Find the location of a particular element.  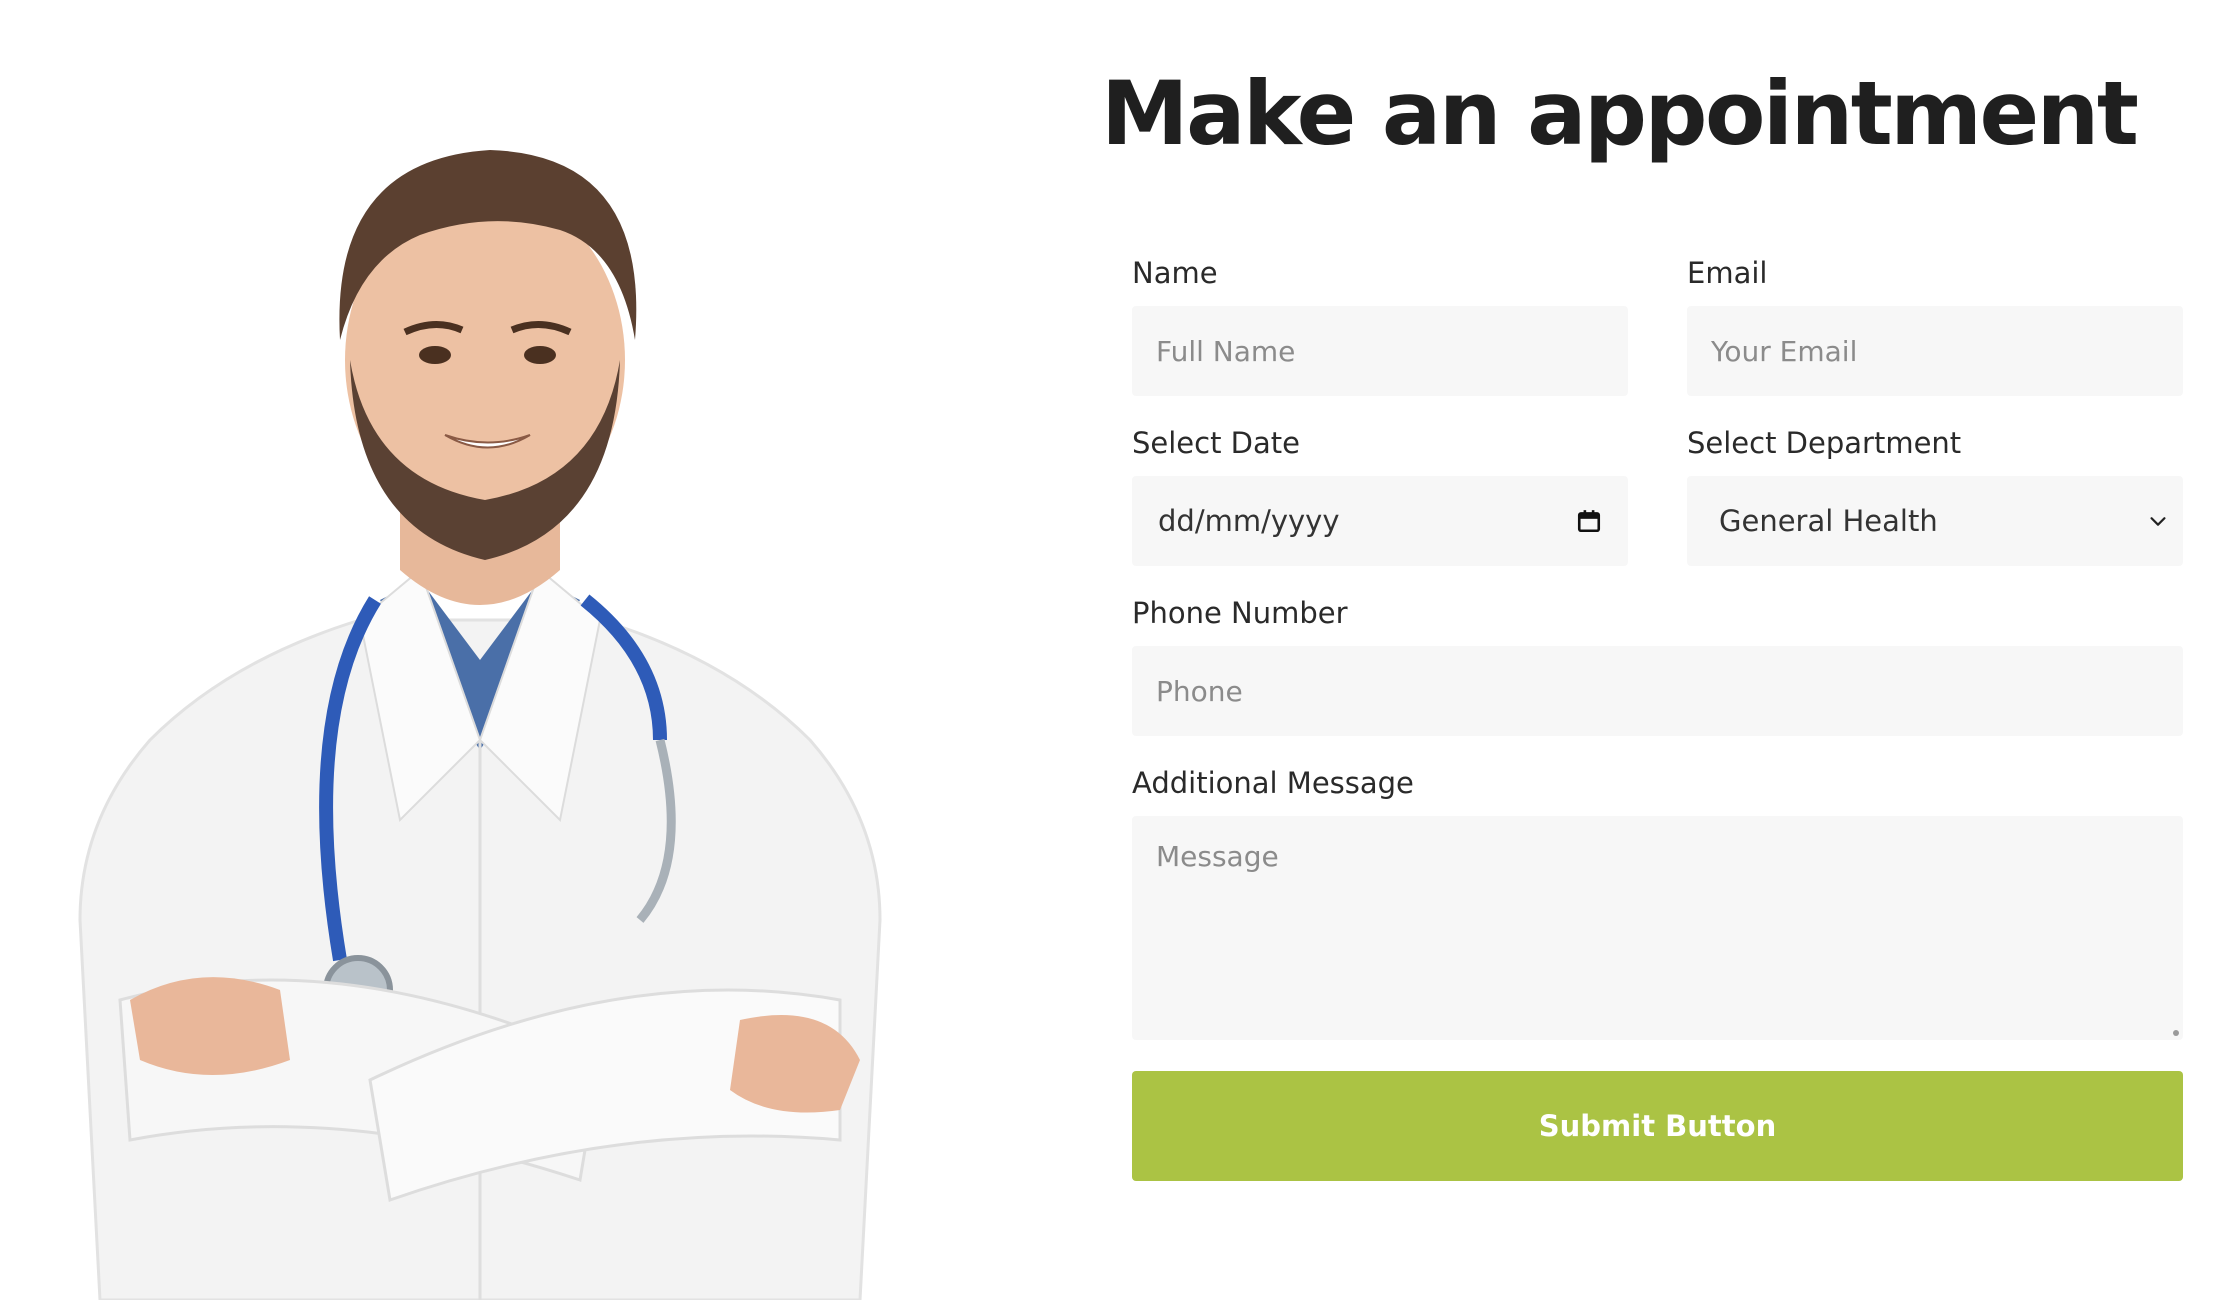

name-label: Name is located at coordinates (1175, 273).